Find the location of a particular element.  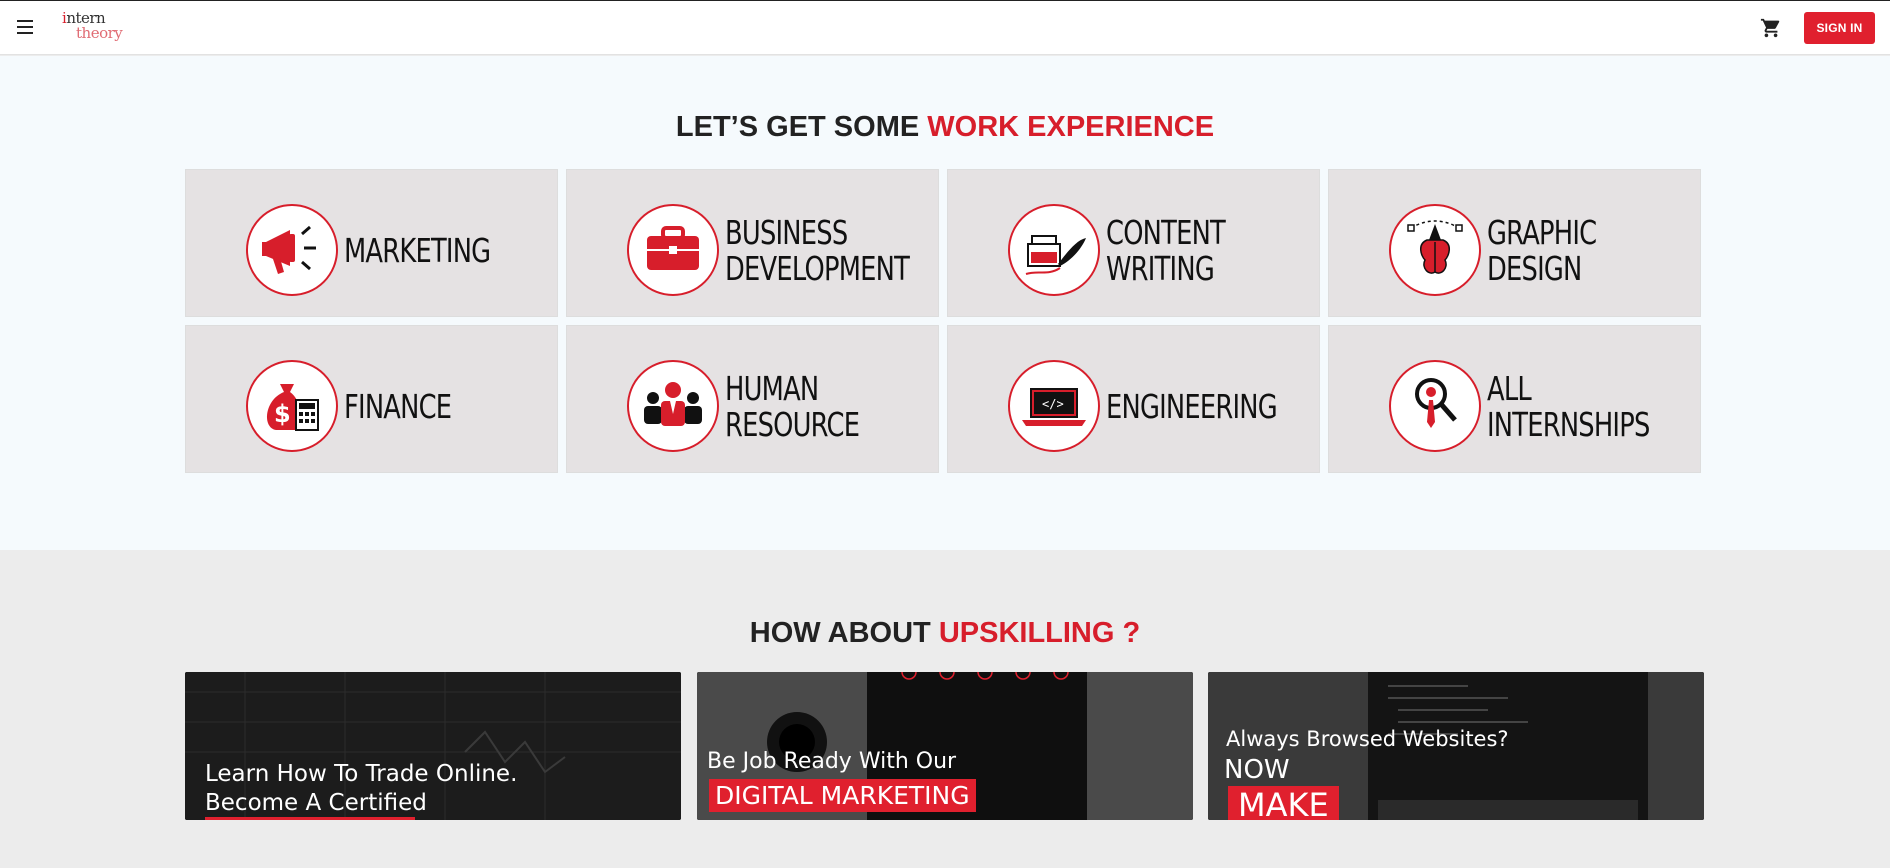

digital-marketing-band: DIGITAL MARKETING is located at coordinates (842, 795).